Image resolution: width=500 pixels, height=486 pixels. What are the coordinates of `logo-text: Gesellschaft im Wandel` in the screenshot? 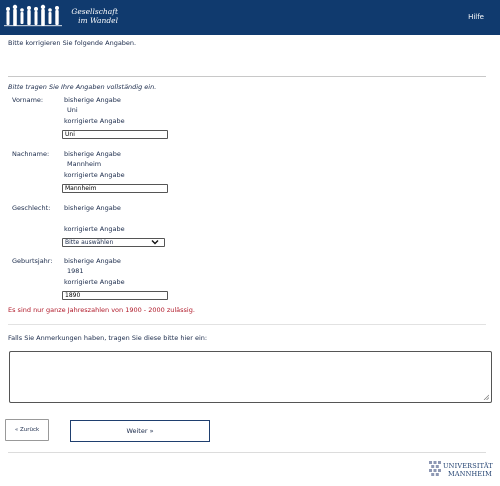 It's located at (90, 16).